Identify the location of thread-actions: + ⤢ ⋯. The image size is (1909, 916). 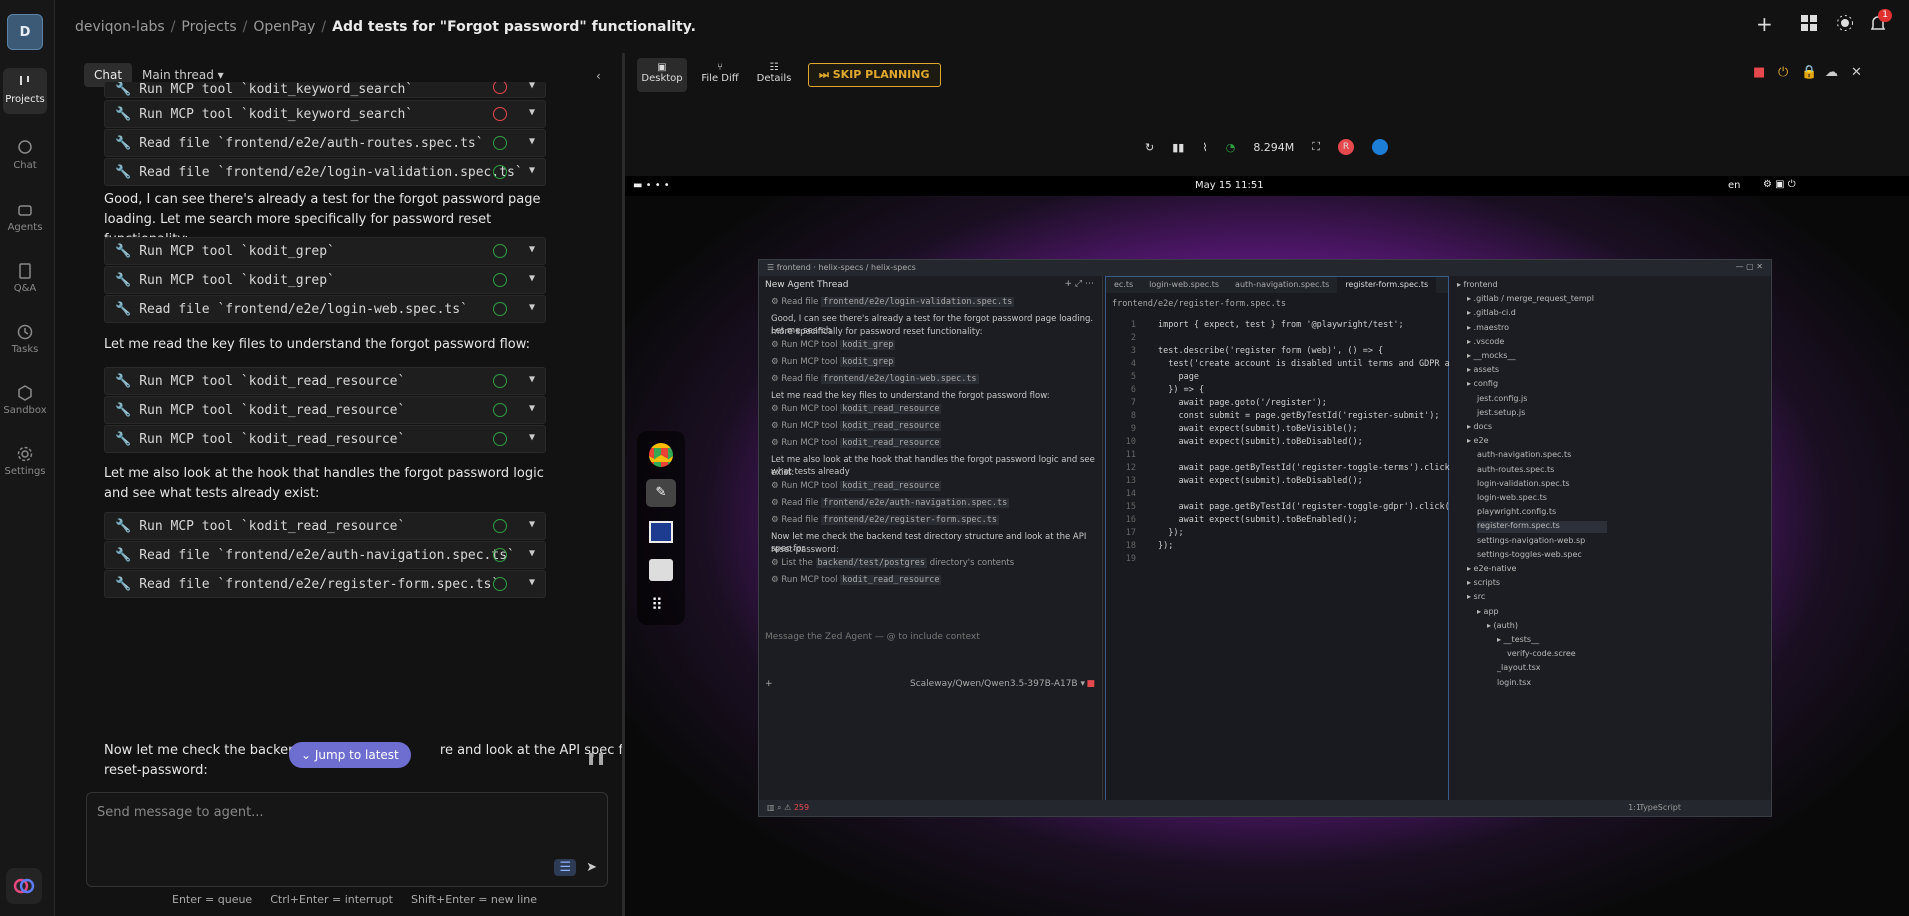
(1079, 284).